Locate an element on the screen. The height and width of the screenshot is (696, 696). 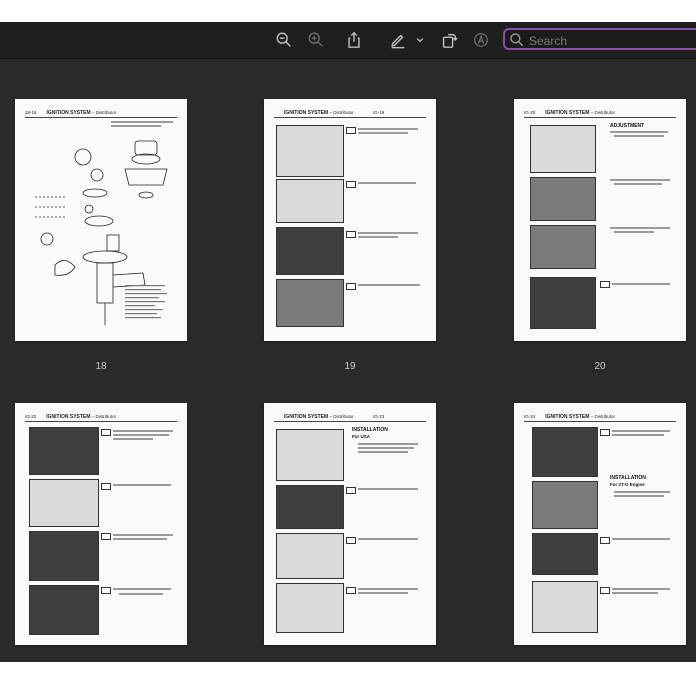
search-icon is located at coordinates (517, 40).